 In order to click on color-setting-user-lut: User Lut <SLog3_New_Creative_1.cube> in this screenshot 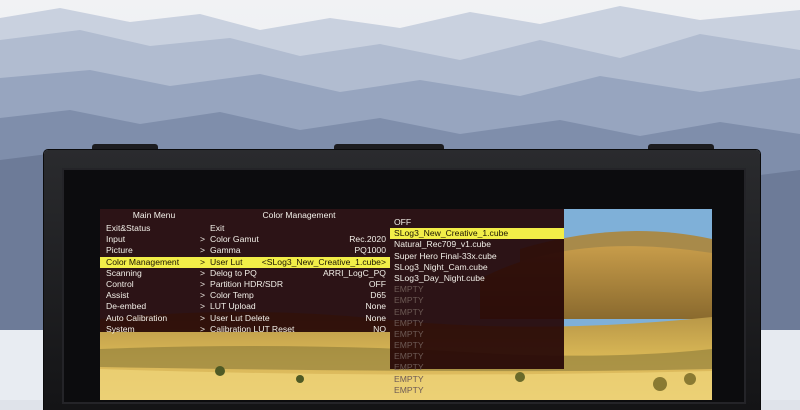, I will do `click(299, 262)`.